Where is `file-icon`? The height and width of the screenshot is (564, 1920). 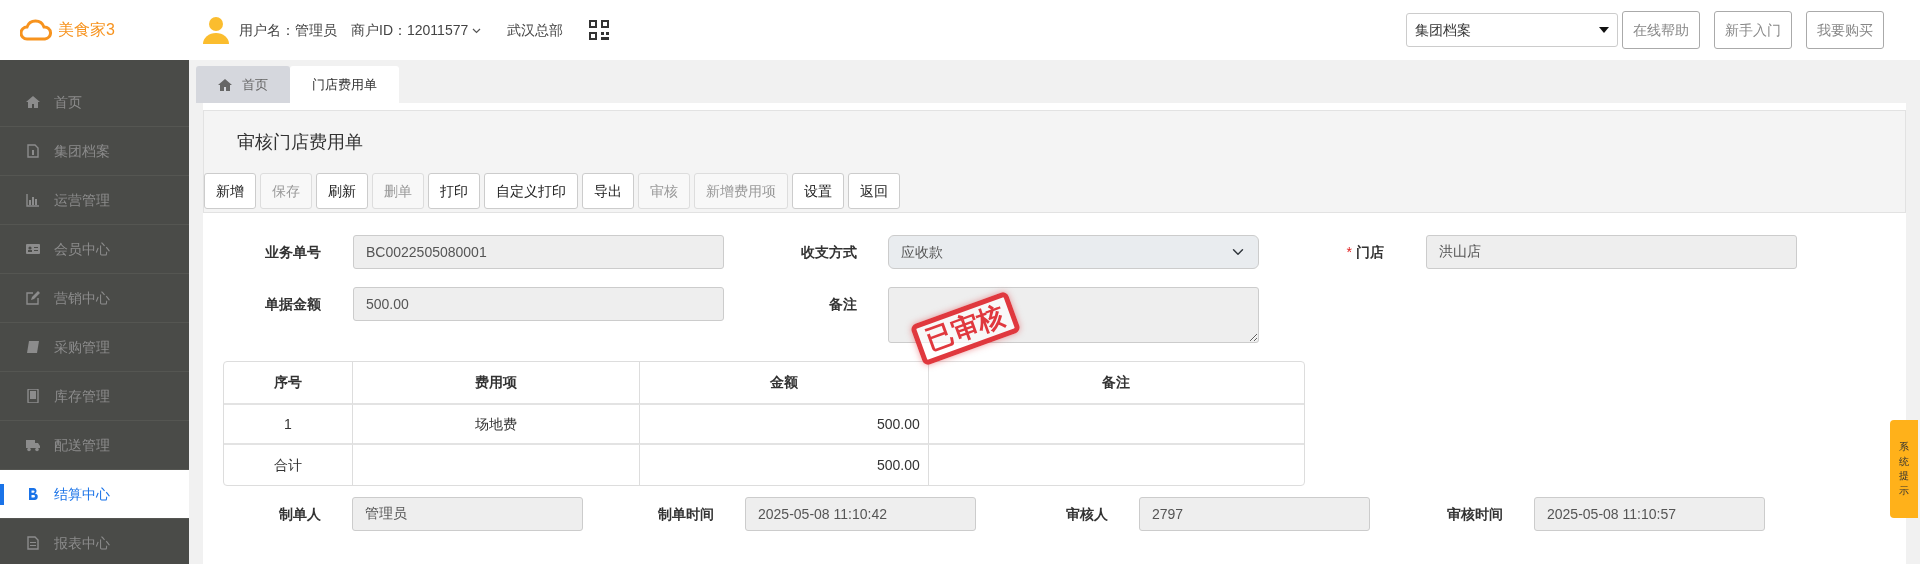
file-icon is located at coordinates (33, 151).